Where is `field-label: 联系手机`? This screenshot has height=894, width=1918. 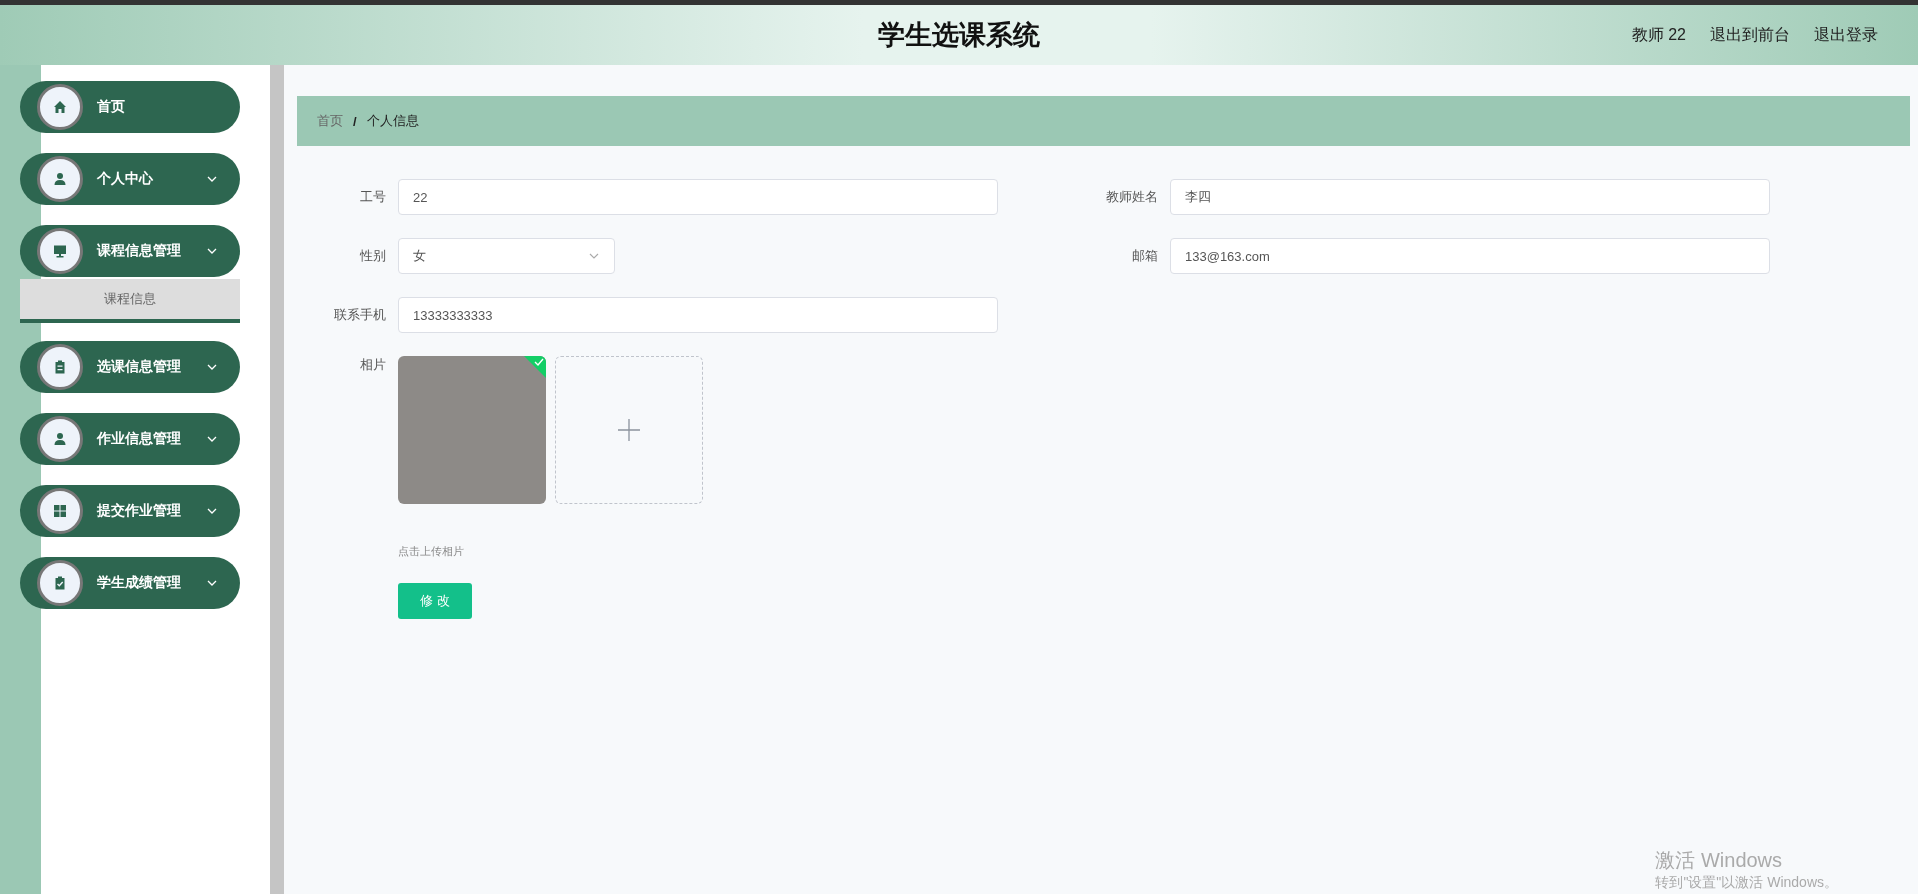
field-label: 联系手机 is located at coordinates (360, 315).